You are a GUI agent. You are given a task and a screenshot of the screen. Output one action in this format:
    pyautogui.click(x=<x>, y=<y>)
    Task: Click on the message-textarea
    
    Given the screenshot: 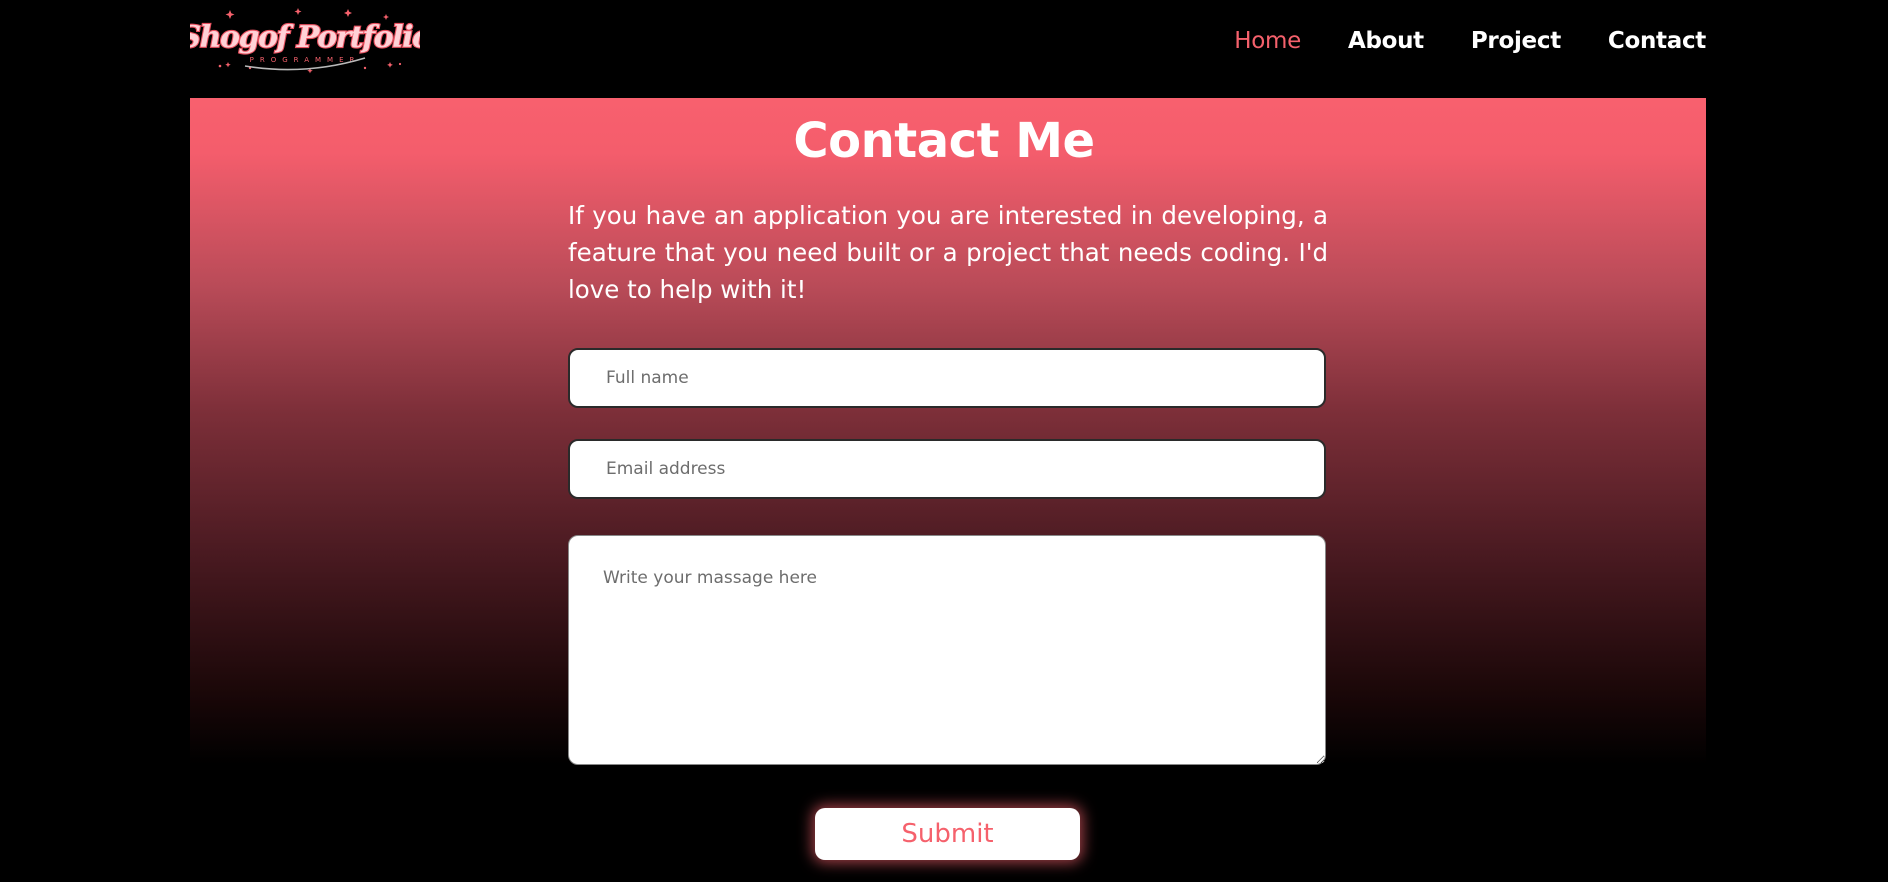 What is the action you would take?
    pyautogui.click(x=947, y=650)
    